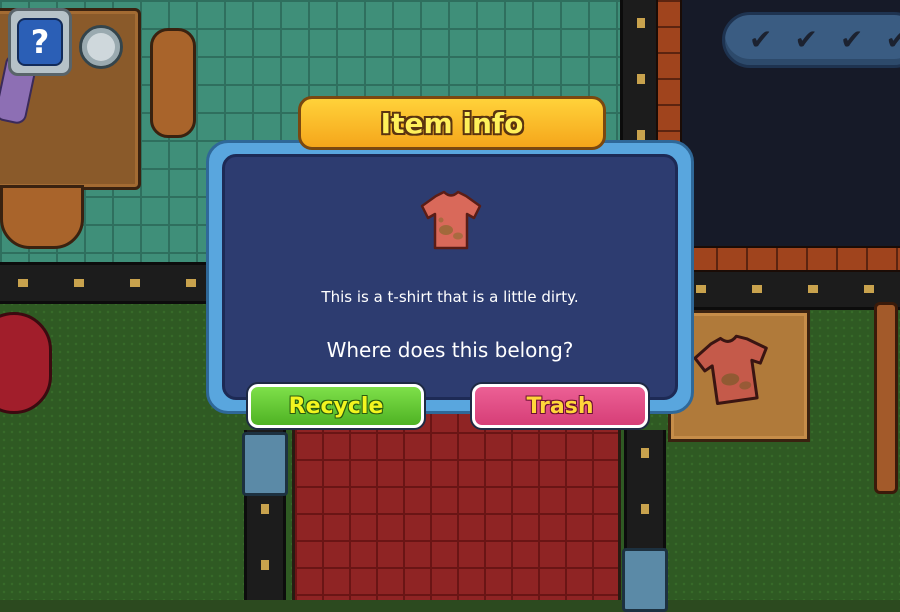 The image size is (900, 612). Describe the element at coordinates (886, 398) in the screenshot. I see `bed-frame` at that location.